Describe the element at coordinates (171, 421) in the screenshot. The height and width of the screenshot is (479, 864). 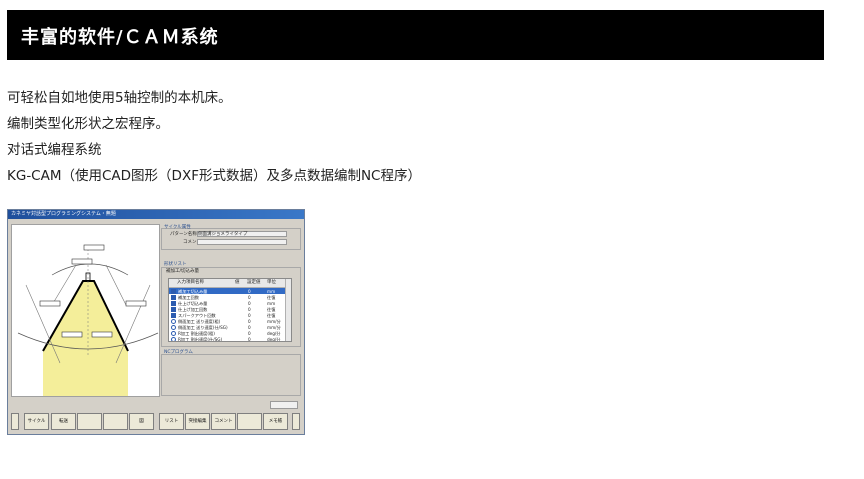
I see `toolbar-button-7: リスト` at that location.